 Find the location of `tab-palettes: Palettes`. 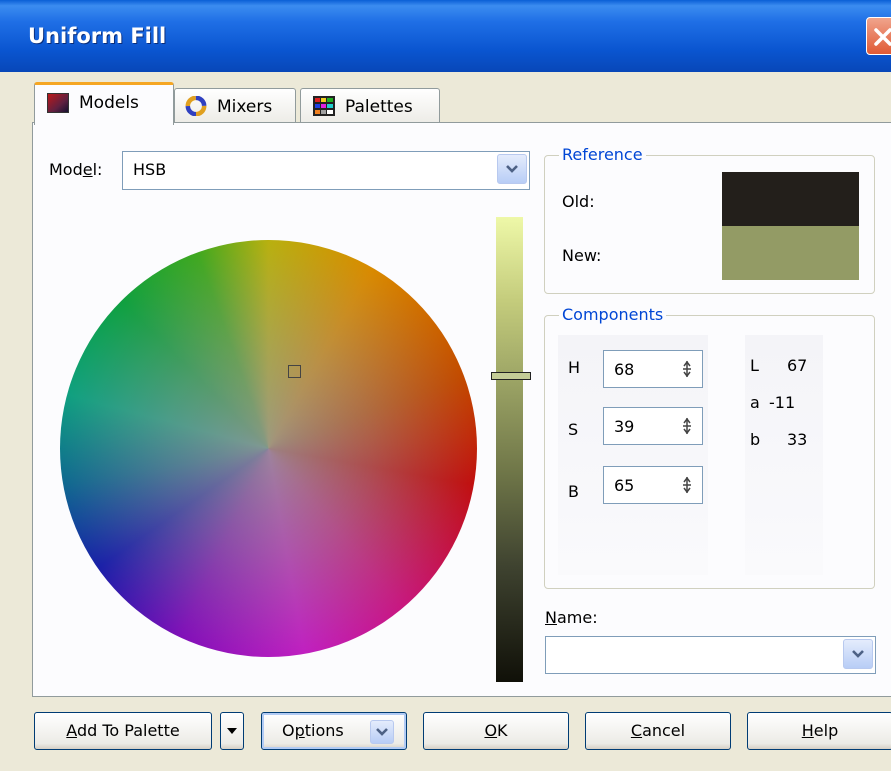

tab-palettes: Palettes is located at coordinates (370, 106).